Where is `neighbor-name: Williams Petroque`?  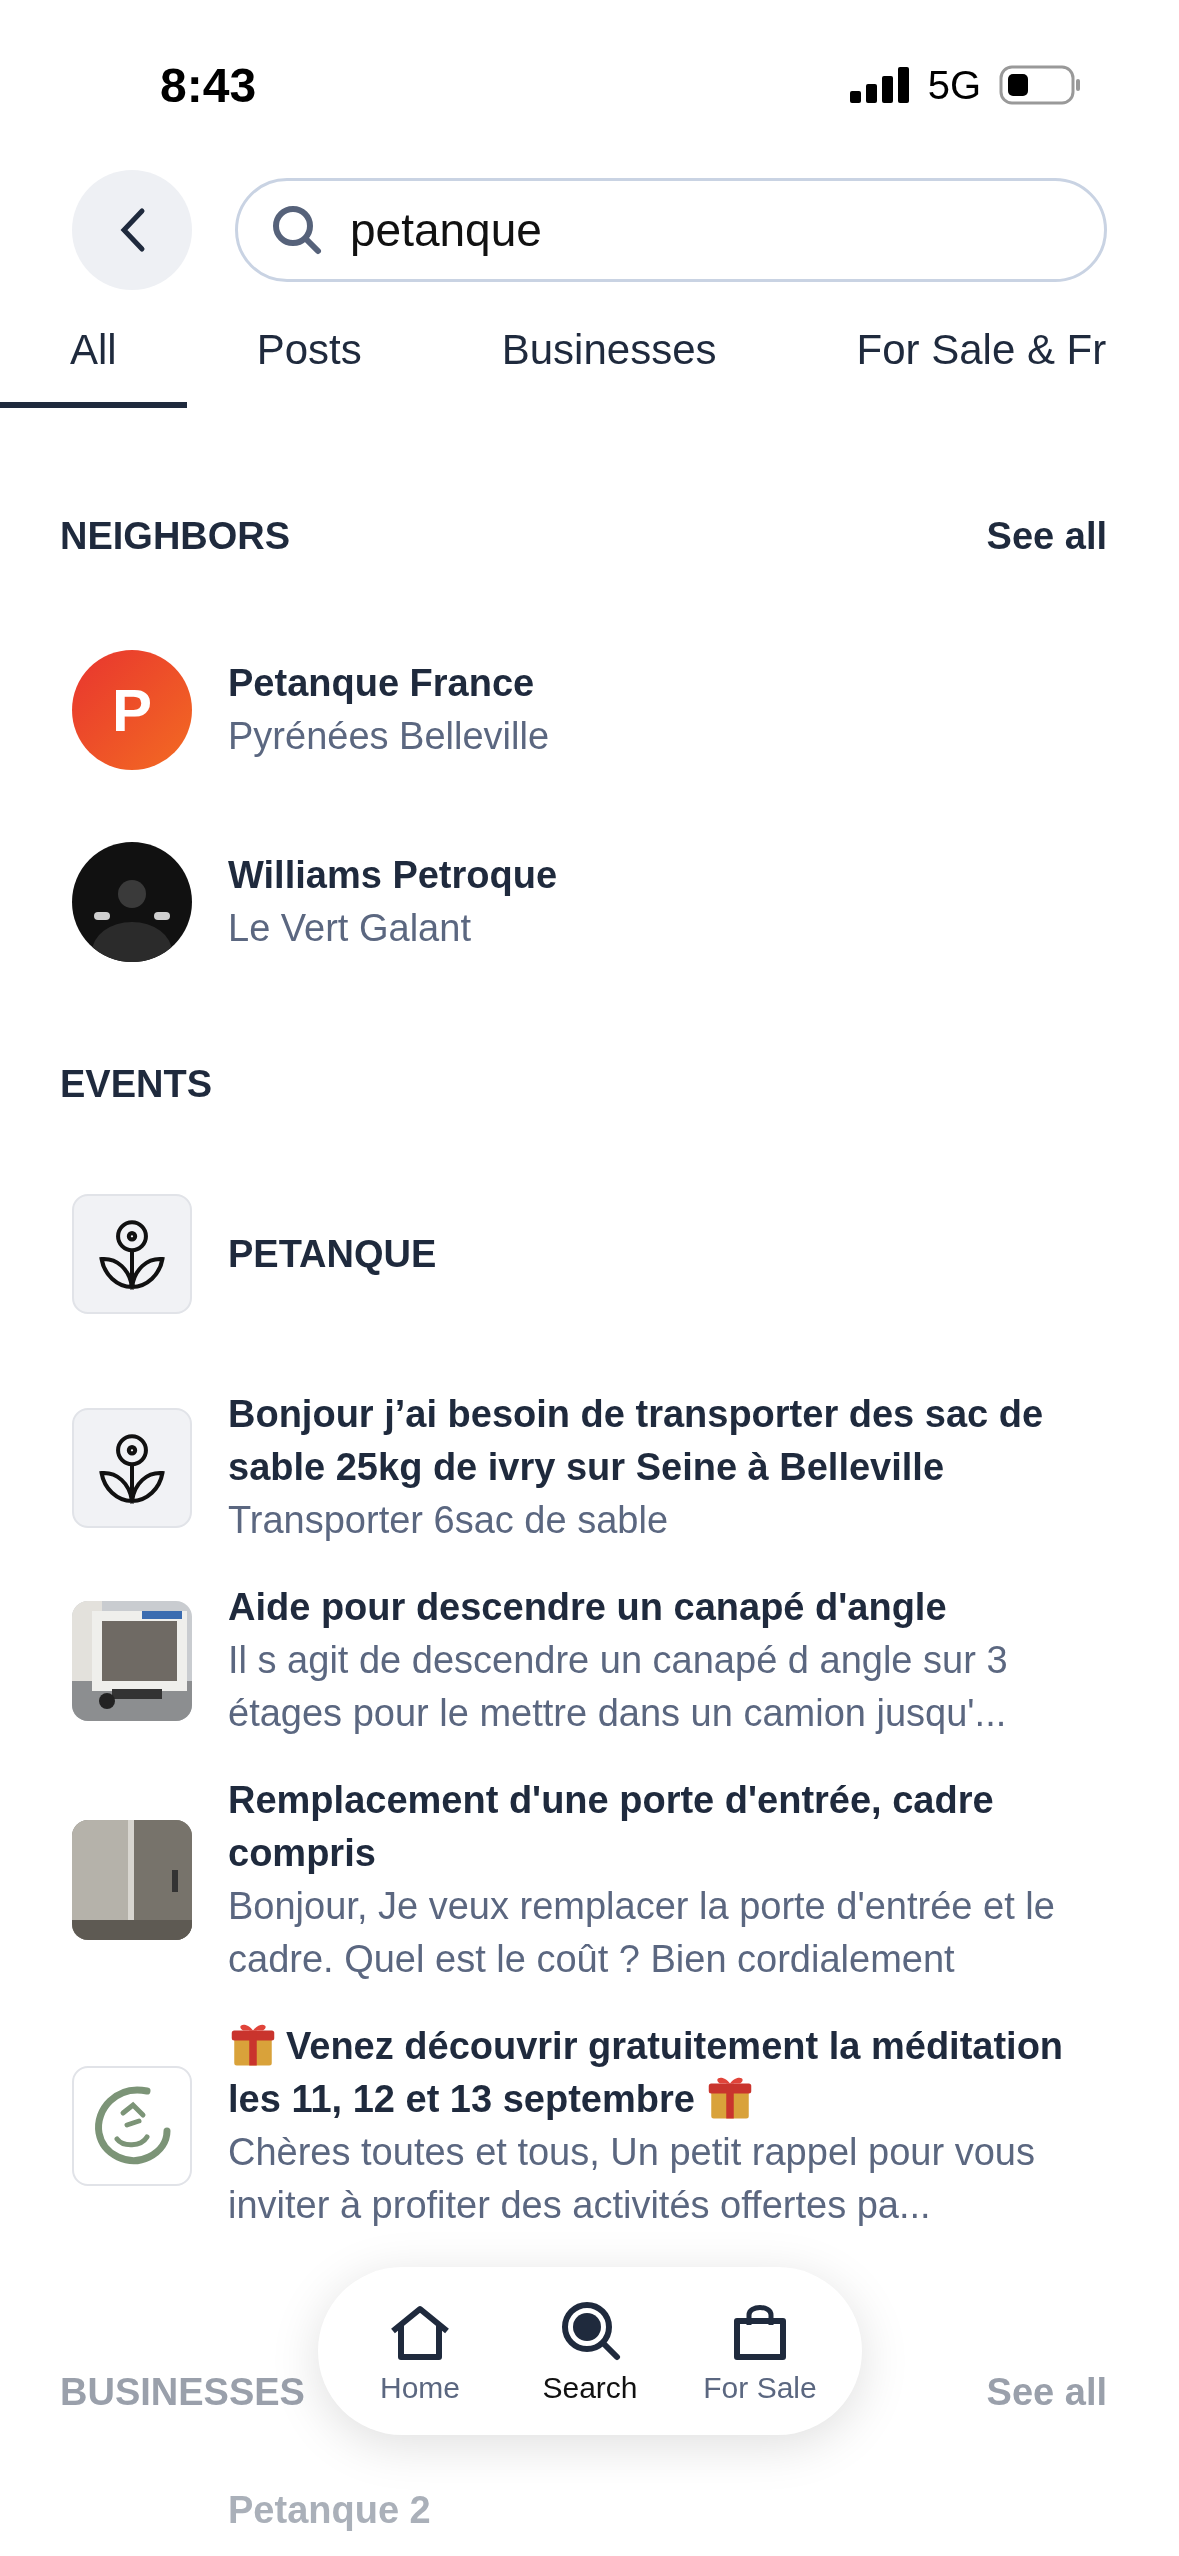
neighbor-name: Williams Petroque is located at coordinates (393, 875).